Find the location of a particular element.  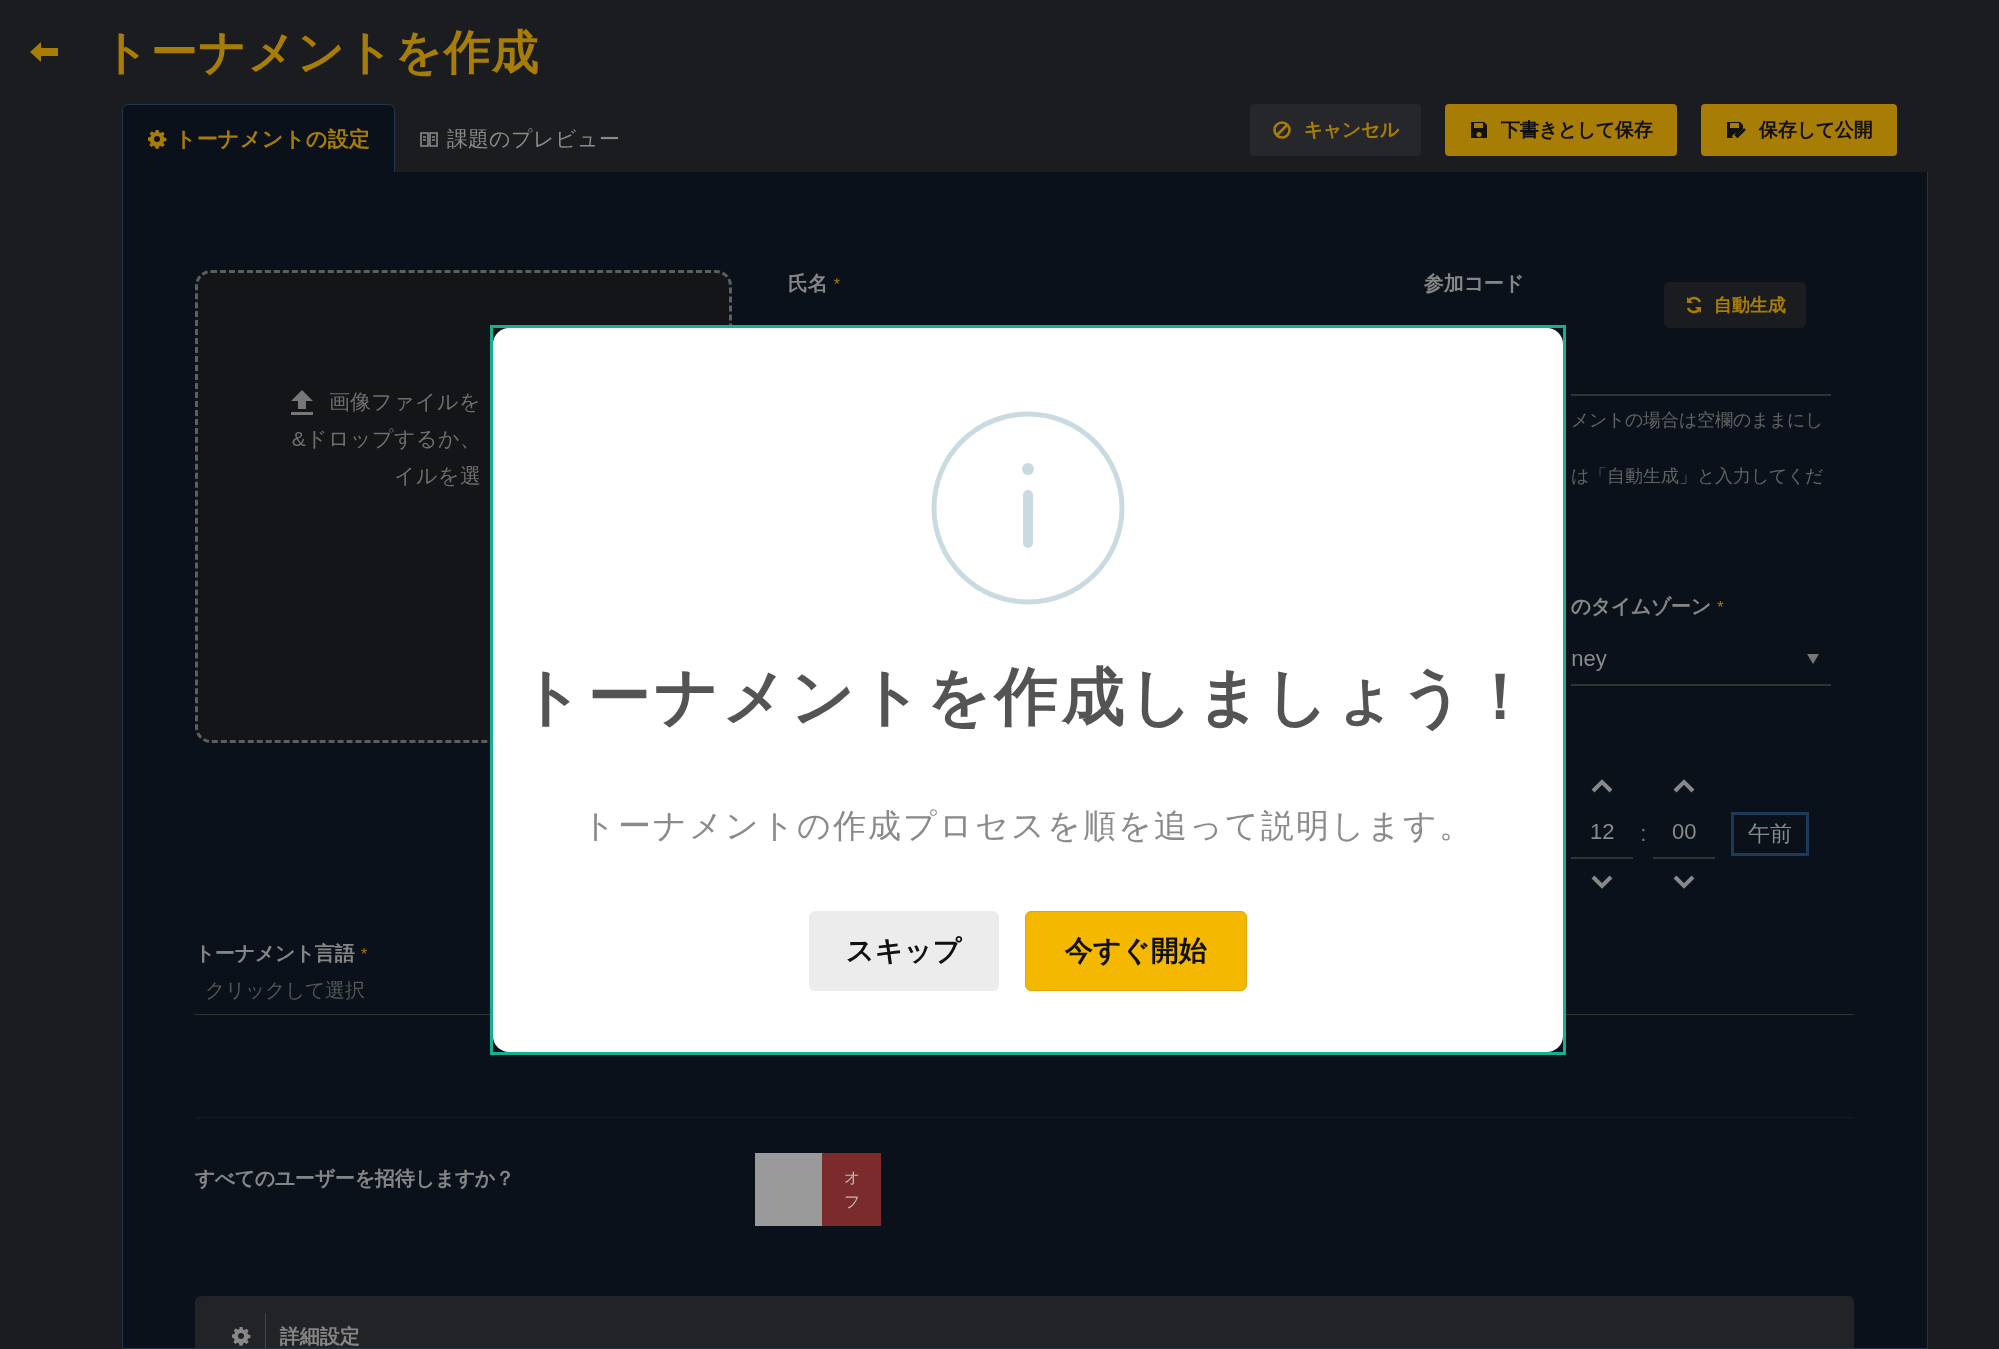

info-icon is located at coordinates (1028, 508).